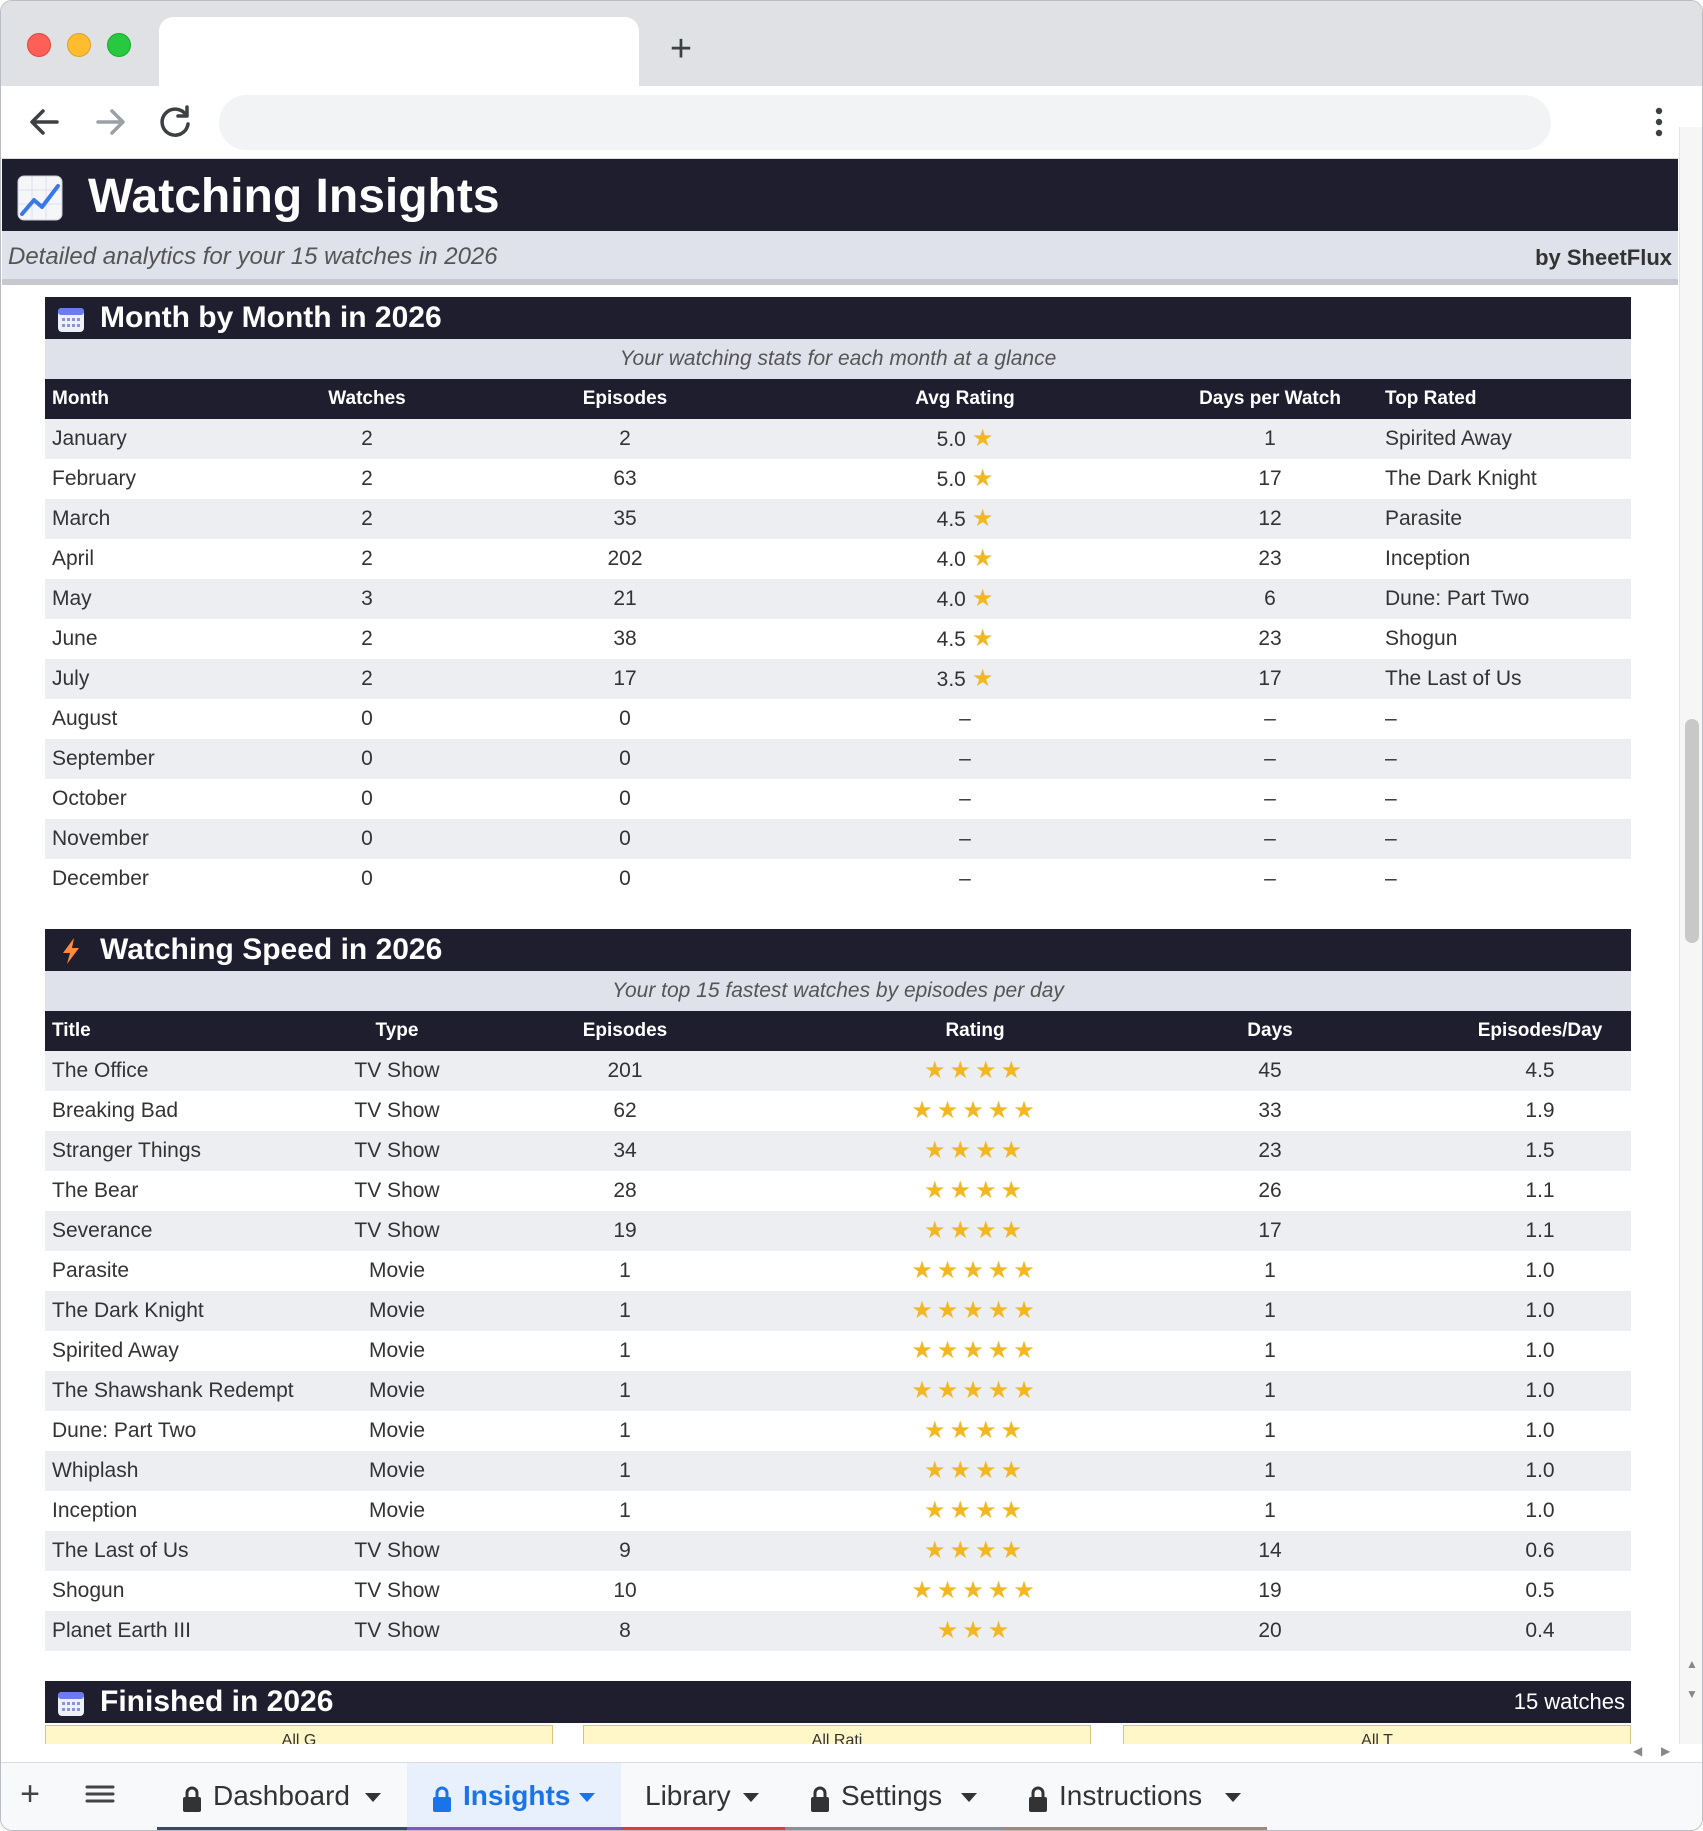 Image resolution: width=1703 pixels, height=1831 pixels. I want to click on scroll-up-arrow-icon: ▲, so click(1692, 1664).